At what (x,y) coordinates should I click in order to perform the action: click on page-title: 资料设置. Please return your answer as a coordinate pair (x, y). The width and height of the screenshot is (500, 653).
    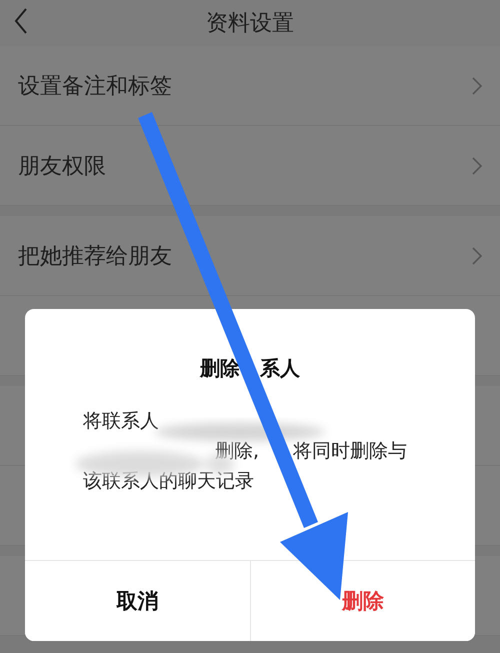
    Looking at the image, I should click on (250, 24).